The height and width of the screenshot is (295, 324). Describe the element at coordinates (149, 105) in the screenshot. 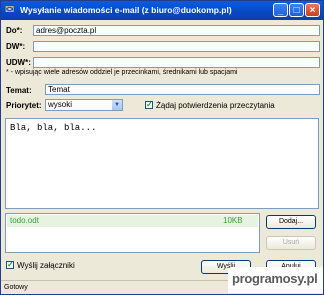

I see `read-receipt-checkbox: ✓` at that location.